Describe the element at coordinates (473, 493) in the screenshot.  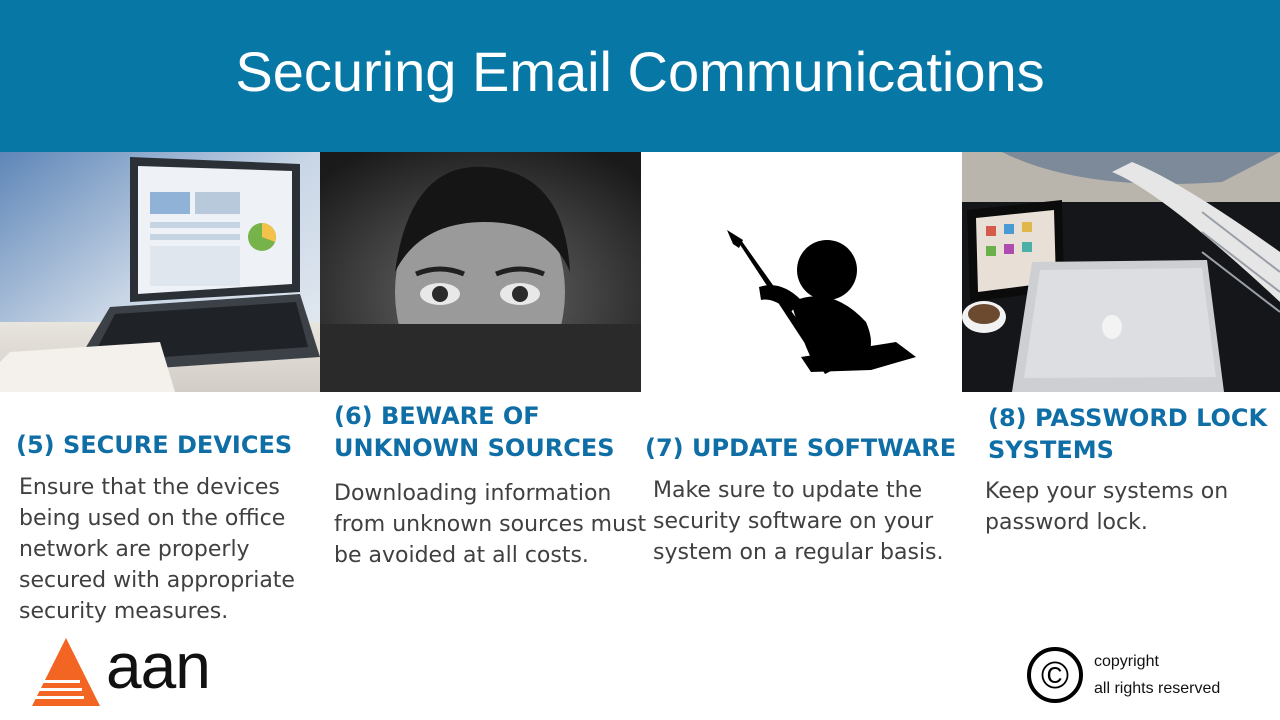
I see `body-line: Downloading information` at that location.